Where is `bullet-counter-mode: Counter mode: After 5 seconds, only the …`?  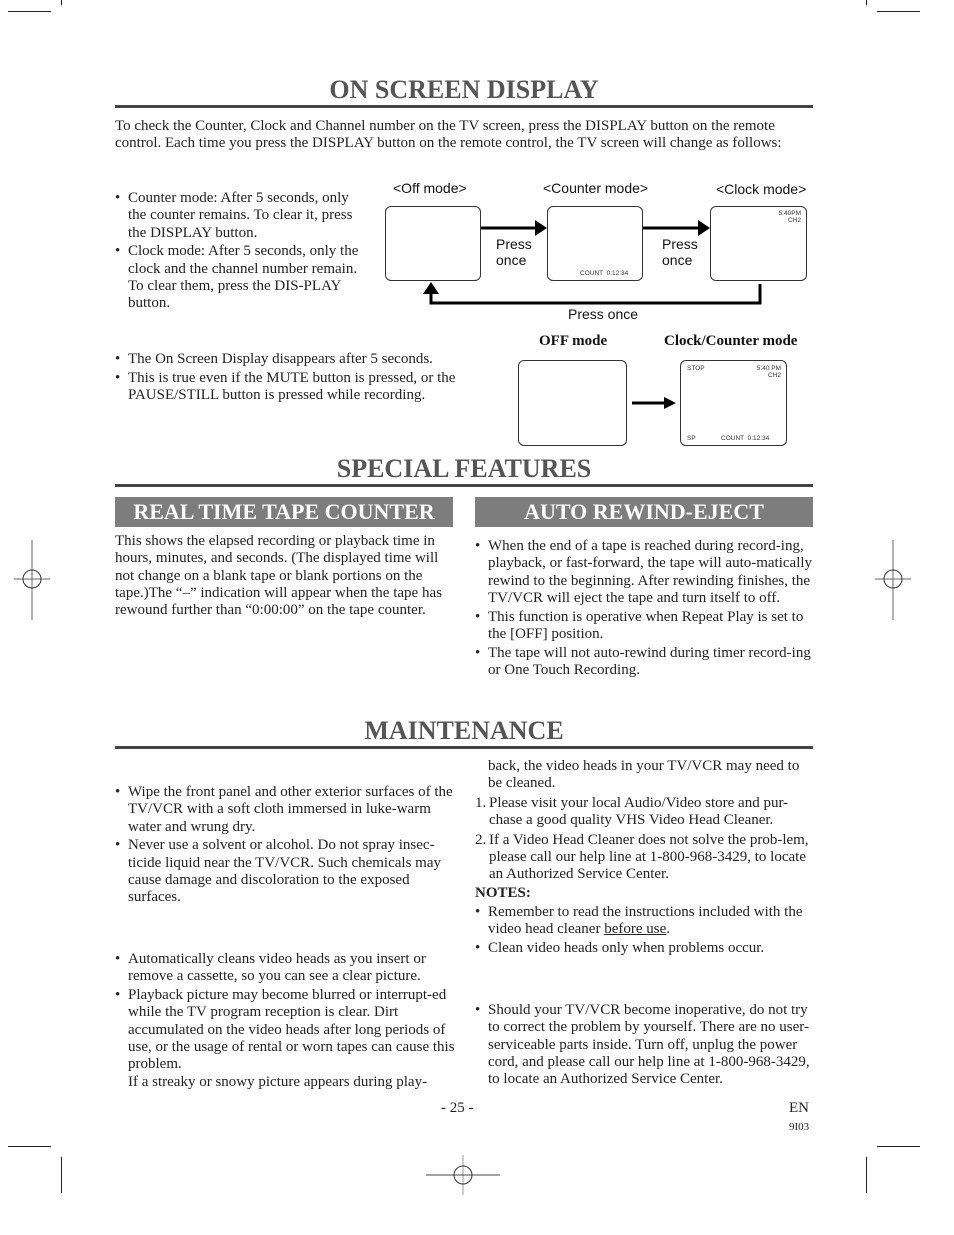
bullet-counter-mode: Counter mode: After 5 seconds, only the … is located at coordinates (241, 216).